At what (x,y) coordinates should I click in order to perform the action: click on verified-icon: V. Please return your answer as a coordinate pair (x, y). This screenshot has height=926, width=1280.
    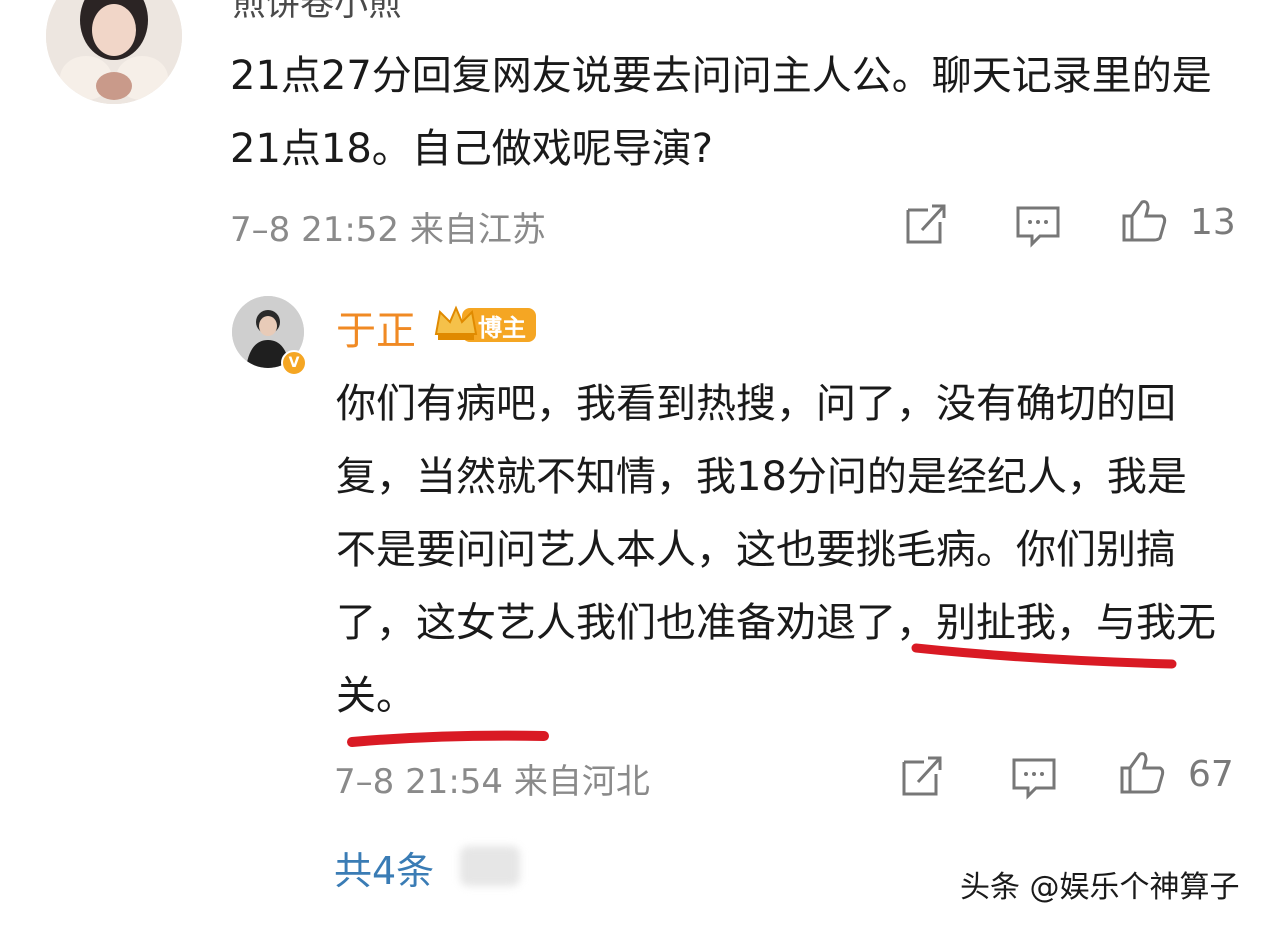
    Looking at the image, I should click on (294, 363).